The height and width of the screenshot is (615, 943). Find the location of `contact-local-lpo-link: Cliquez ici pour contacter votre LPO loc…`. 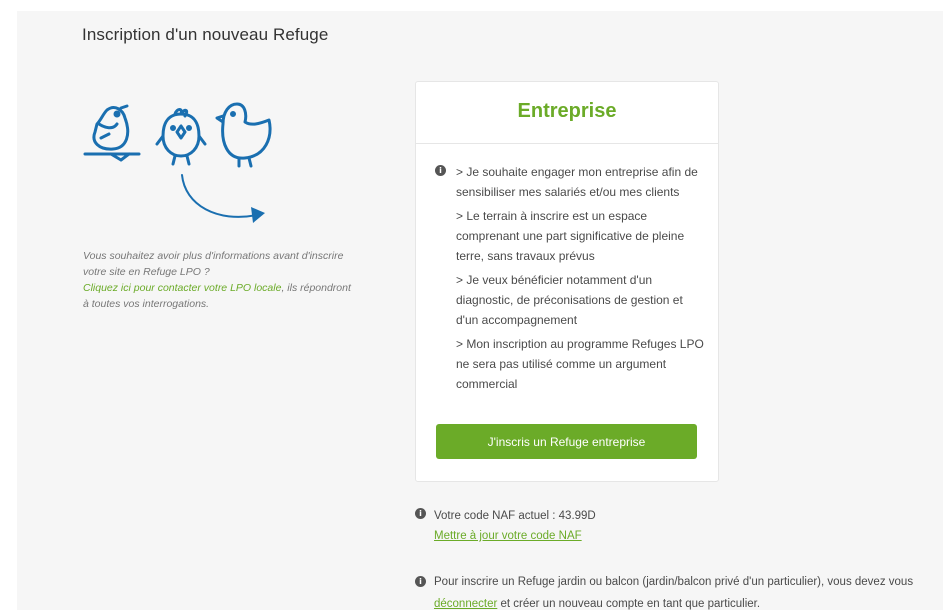

contact-local-lpo-link: Cliquez ici pour contacter votre LPO loc… is located at coordinates (182, 288).